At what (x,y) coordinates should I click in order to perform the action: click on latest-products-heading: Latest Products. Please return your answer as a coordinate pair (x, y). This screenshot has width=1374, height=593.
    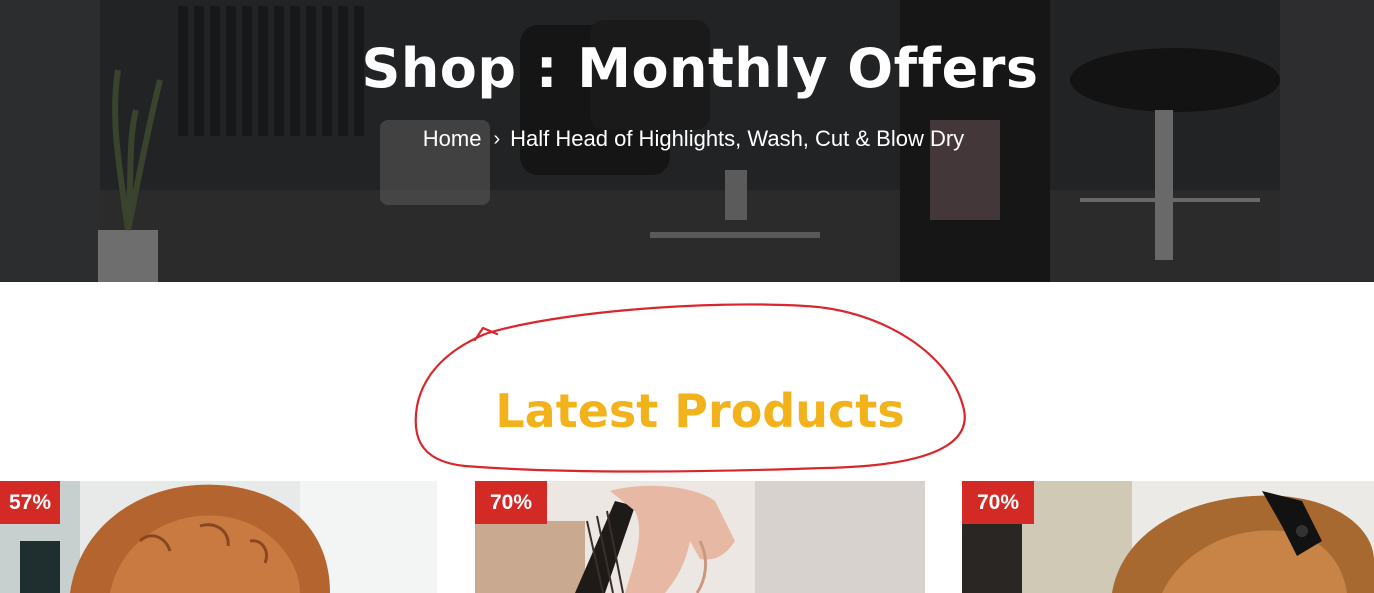
    Looking at the image, I should click on (700, 411).